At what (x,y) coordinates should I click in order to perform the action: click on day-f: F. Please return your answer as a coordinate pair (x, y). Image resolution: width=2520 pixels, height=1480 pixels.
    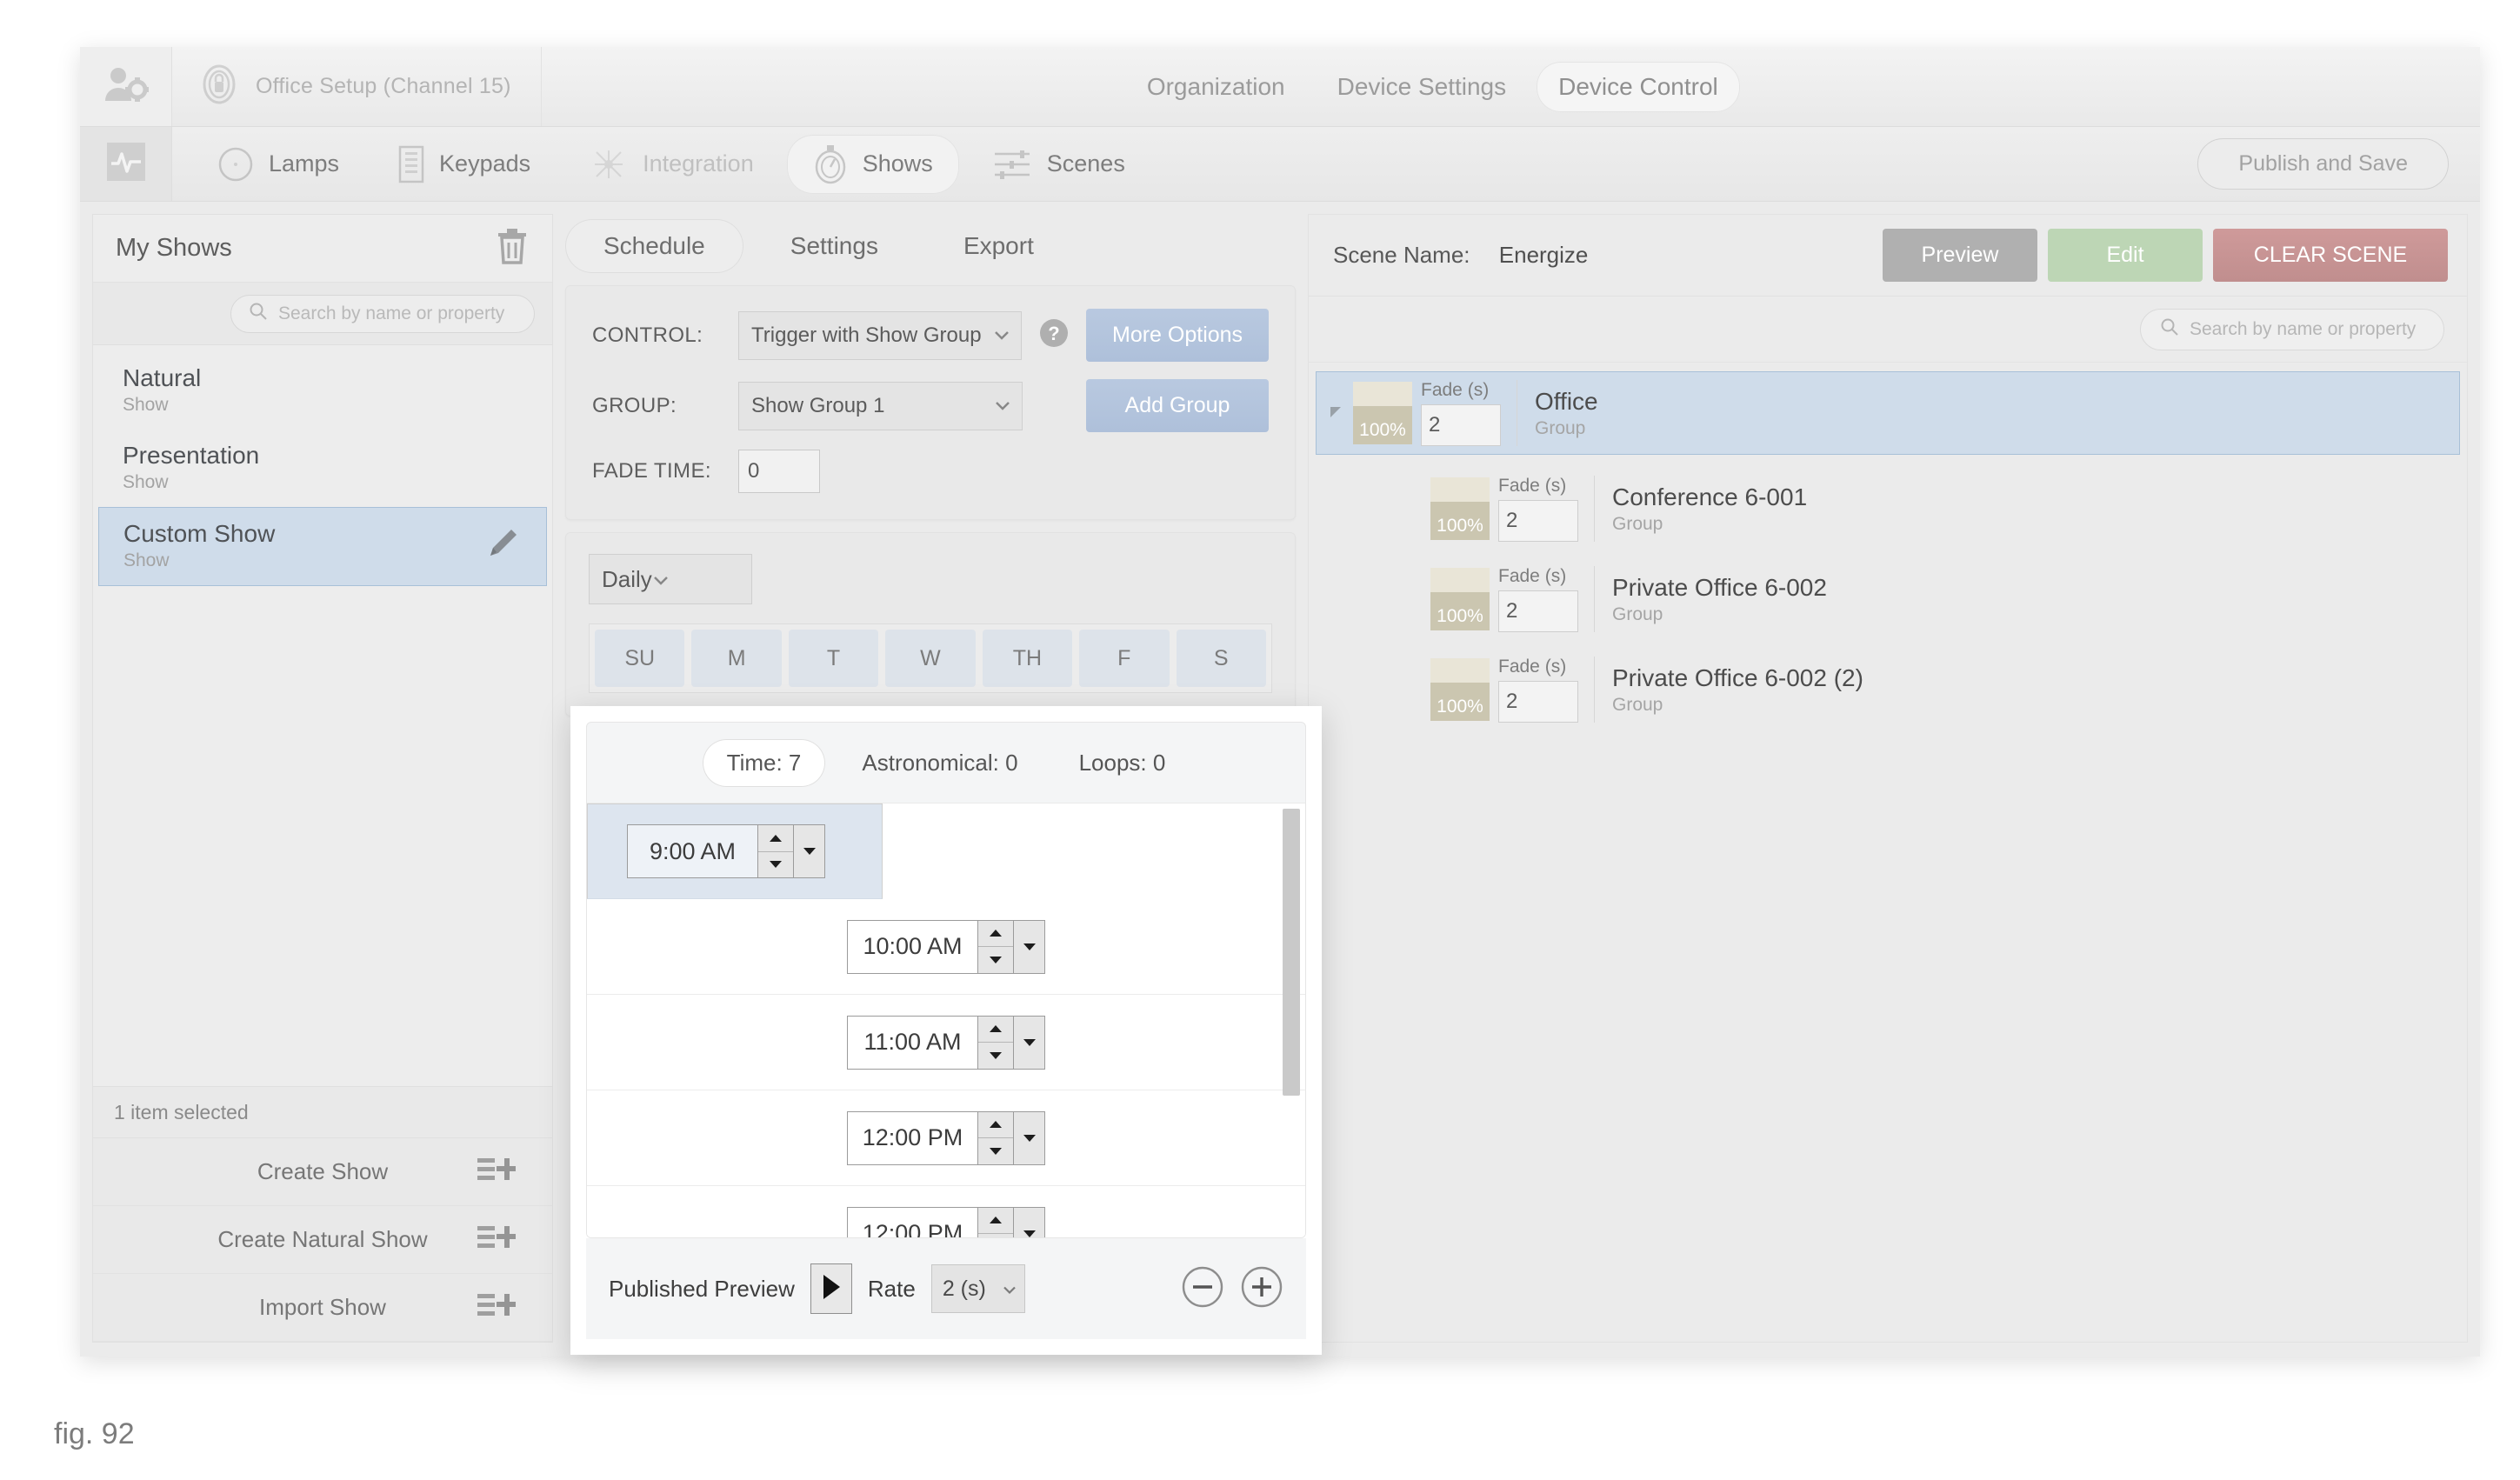
    Looking at the image, I should click on (1124, 658).